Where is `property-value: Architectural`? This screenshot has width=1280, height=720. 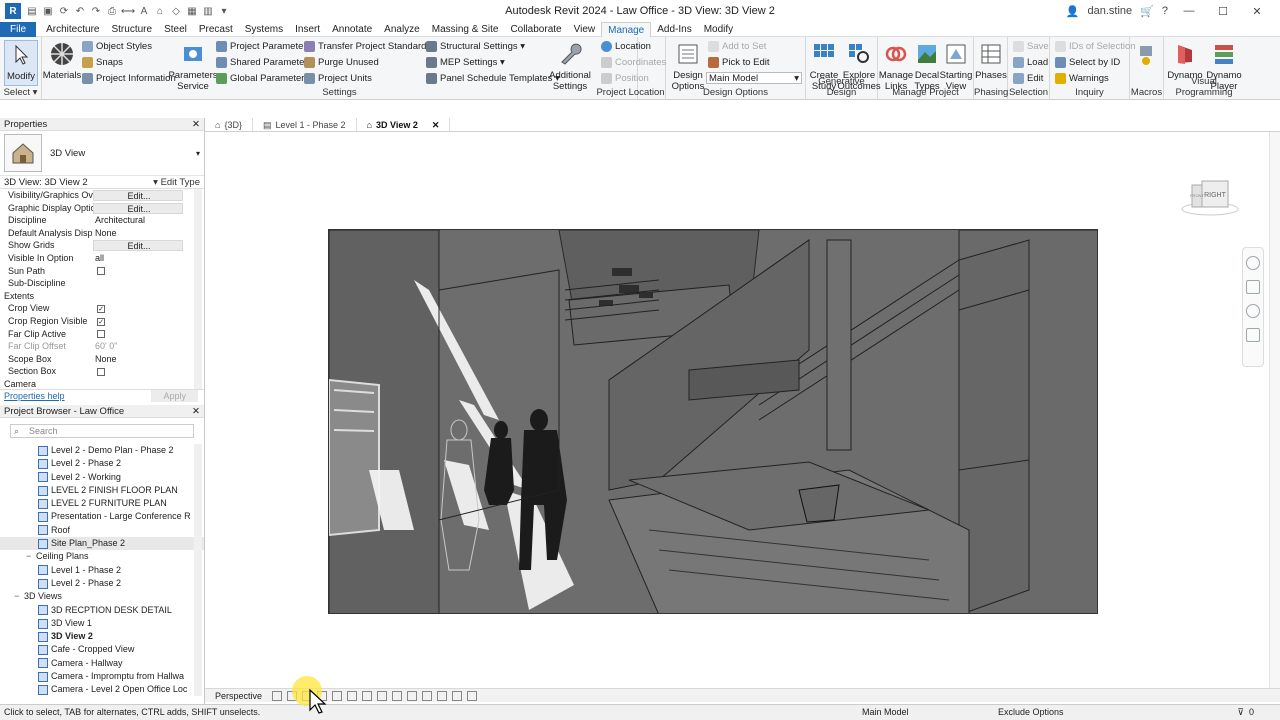 property-value: Architectural is located at coordinates (138, 220).